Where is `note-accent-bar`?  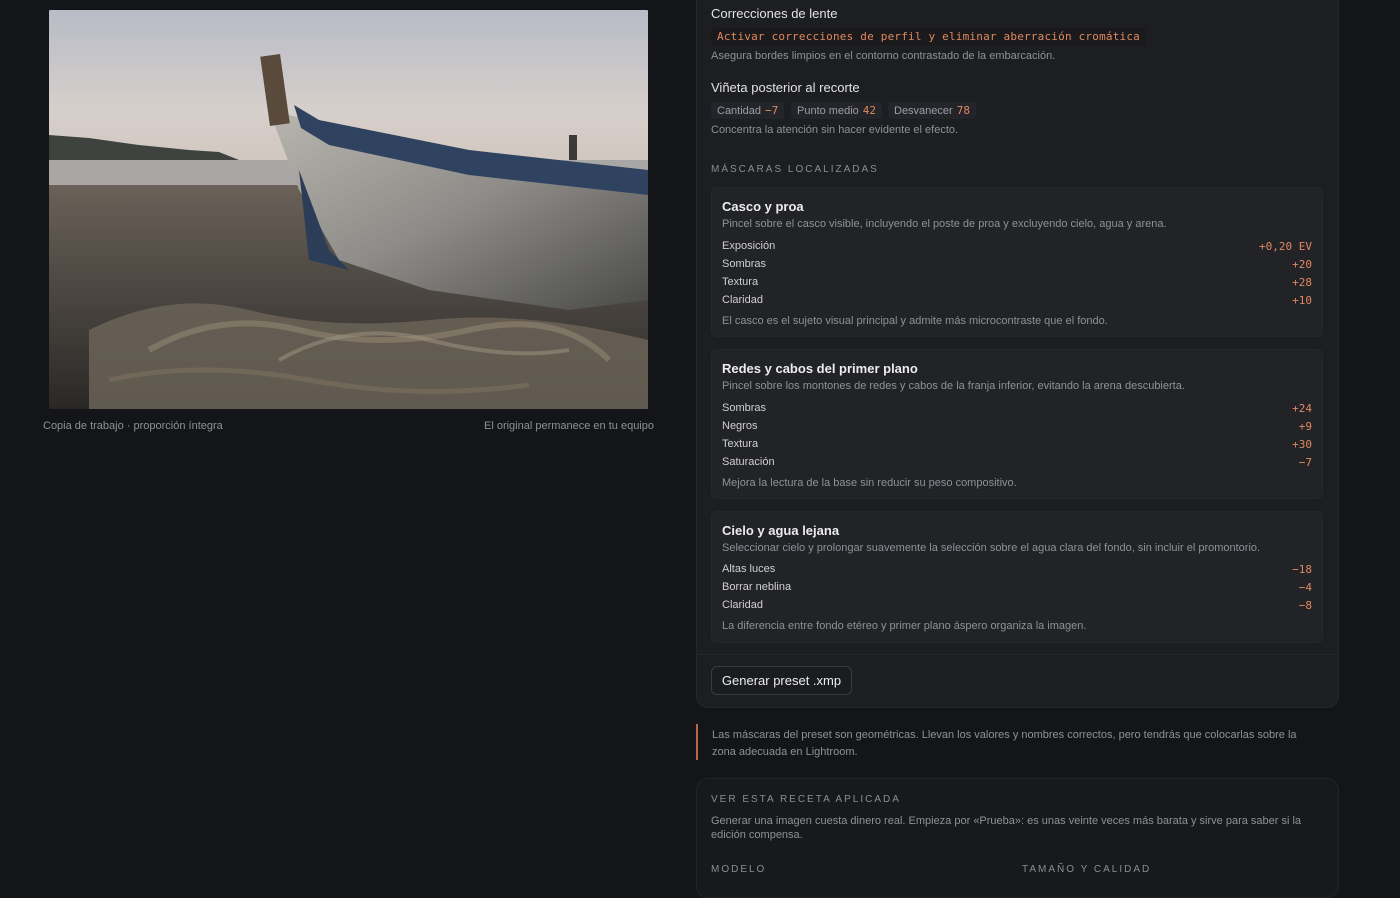 note-accent-bar is located at coordinates (697, 742).